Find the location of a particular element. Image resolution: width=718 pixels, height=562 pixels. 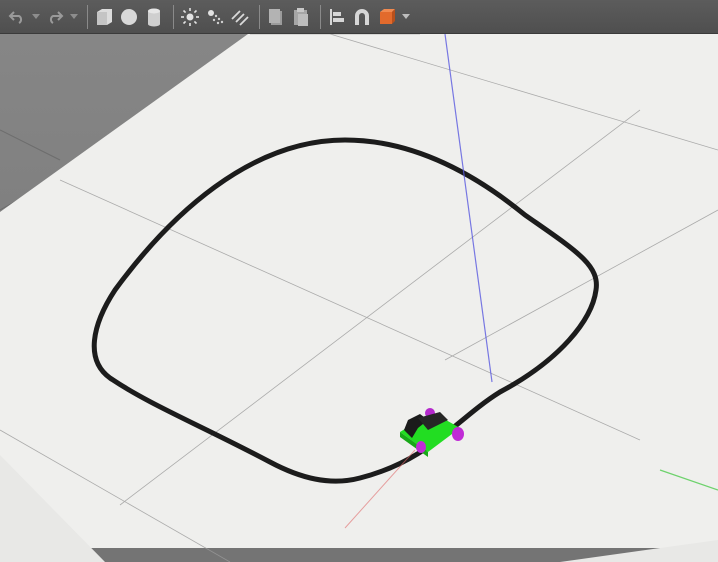

point-light-icon is located at coordinates (190, 16).